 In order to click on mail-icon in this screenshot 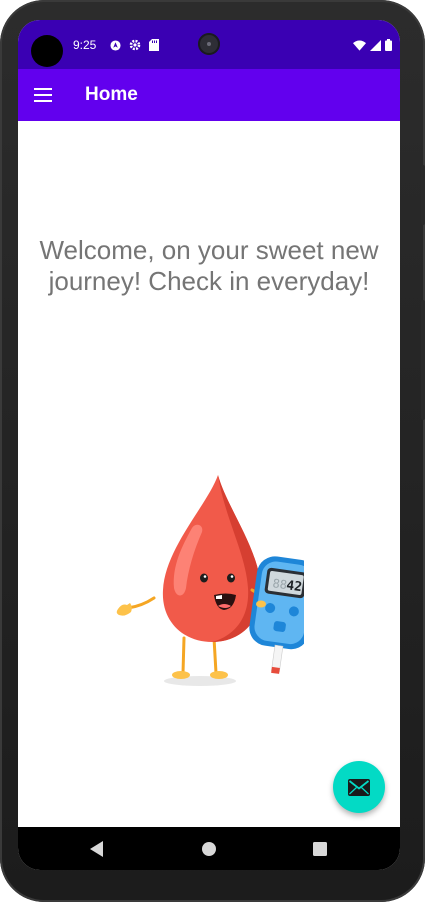, I will do `click(359, 787)`.